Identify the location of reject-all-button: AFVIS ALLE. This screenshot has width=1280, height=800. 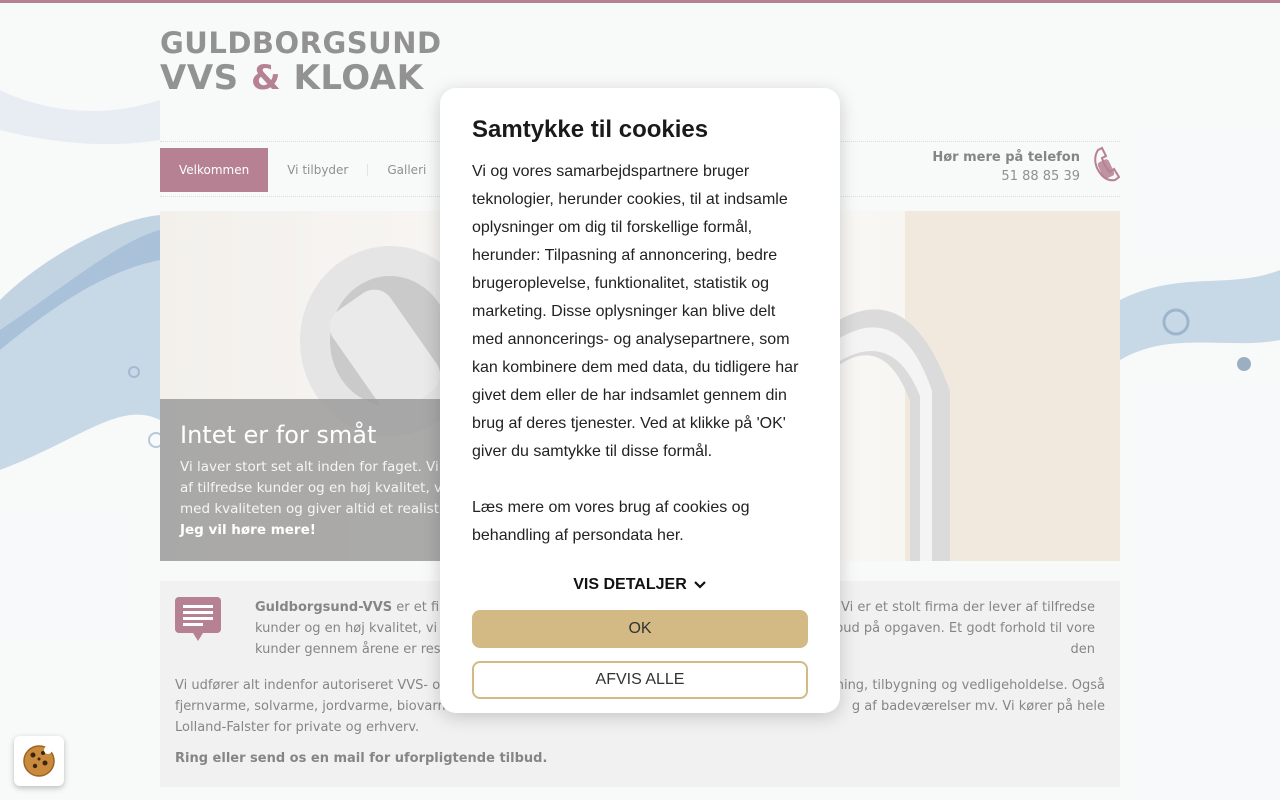
(640, 680).